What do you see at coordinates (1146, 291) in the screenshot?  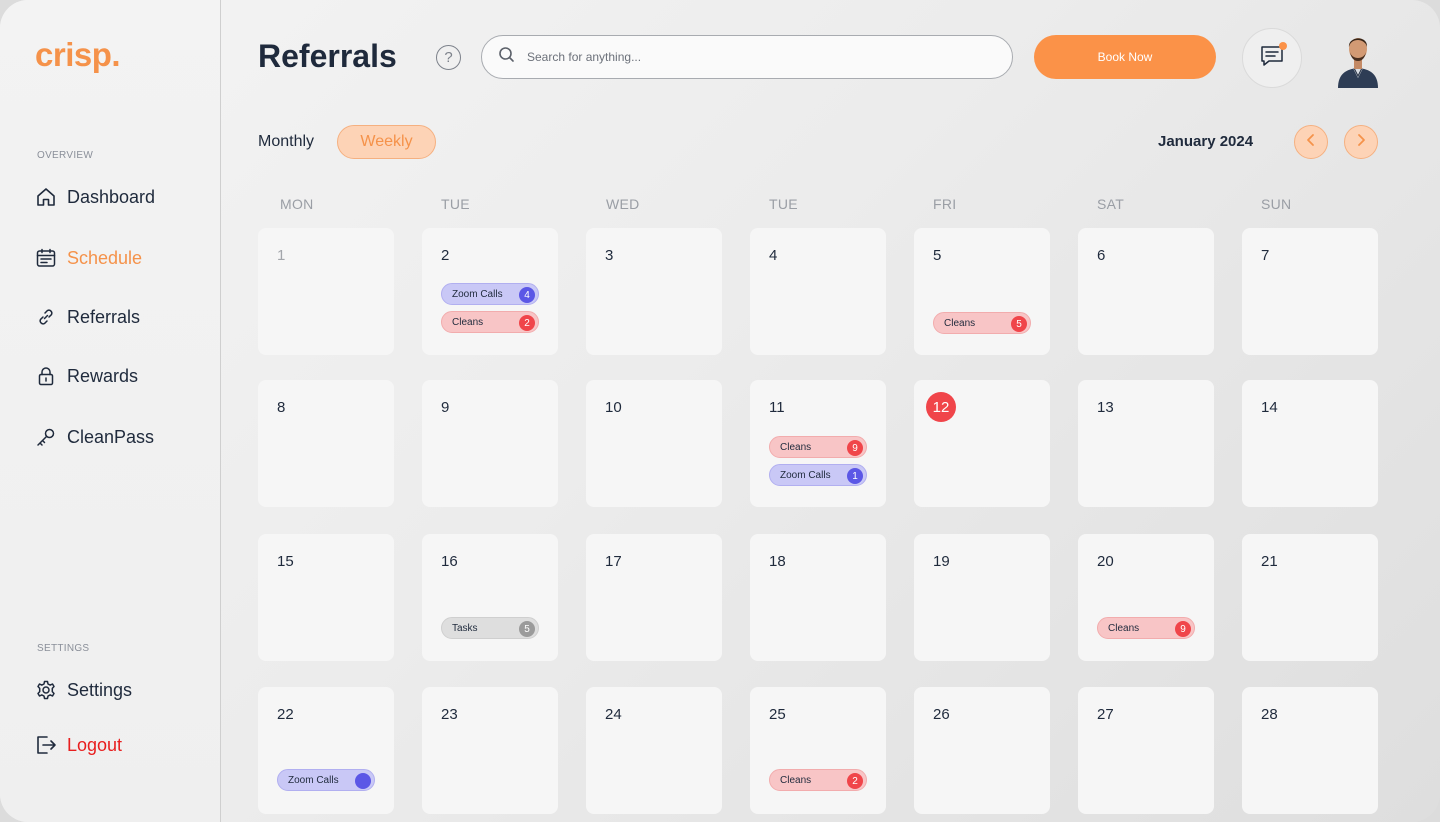 I see `calendar-day-cell: 6` at bounding box center [1146, 291].